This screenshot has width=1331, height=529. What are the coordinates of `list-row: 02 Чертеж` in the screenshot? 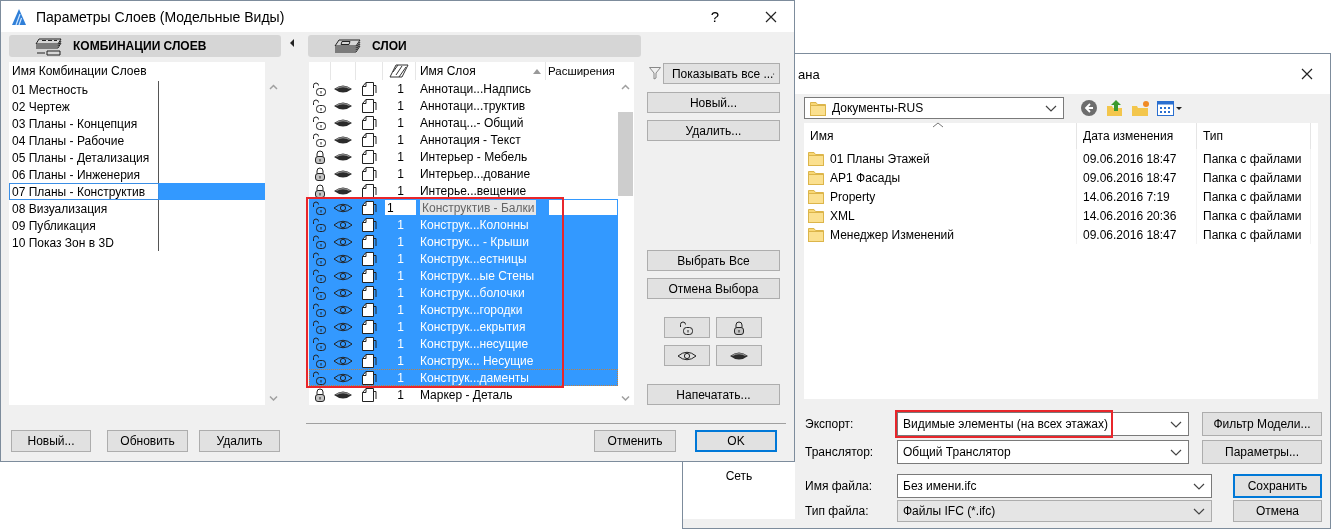 It's located at (137, 106).